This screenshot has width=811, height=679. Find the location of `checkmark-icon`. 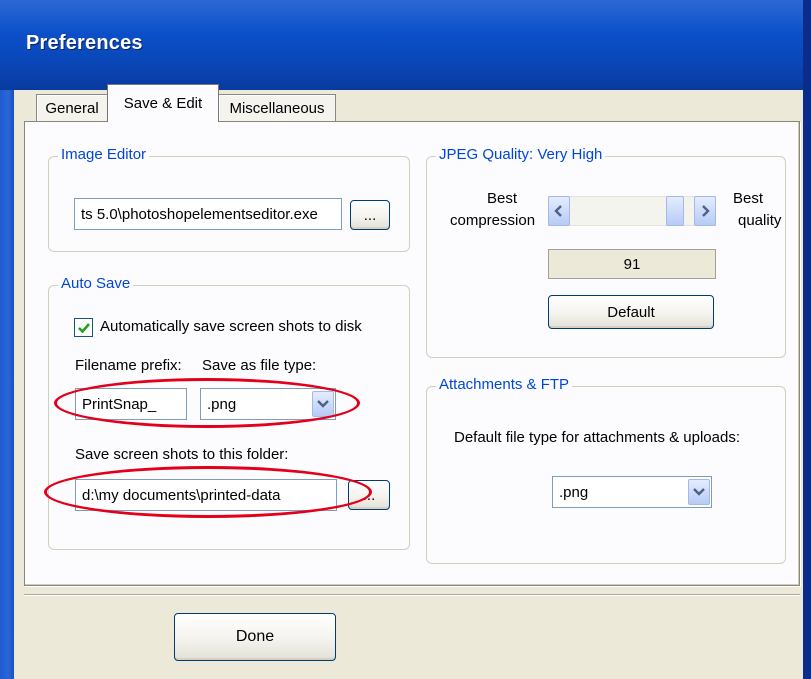

checkmark-icon is located at coordinates (83, 327).